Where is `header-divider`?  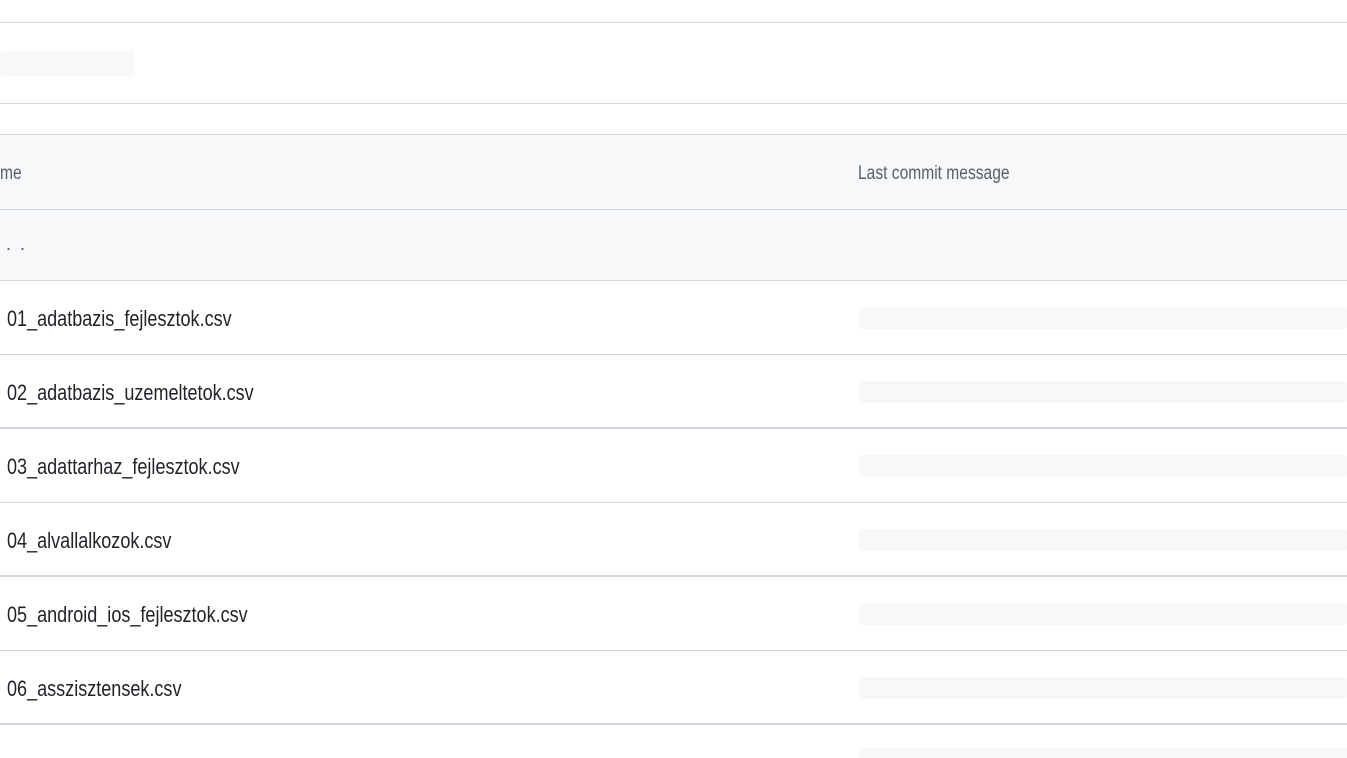 header-divider is located at coordinates (673, 103).